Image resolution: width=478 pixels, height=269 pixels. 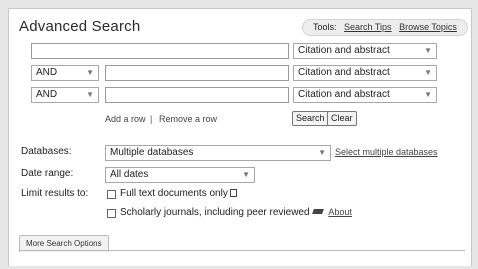 What do you see at coordinates (47, 173) in the screenshot?
I see `date-range-label: Date range:` at bounding box center [47, 173].